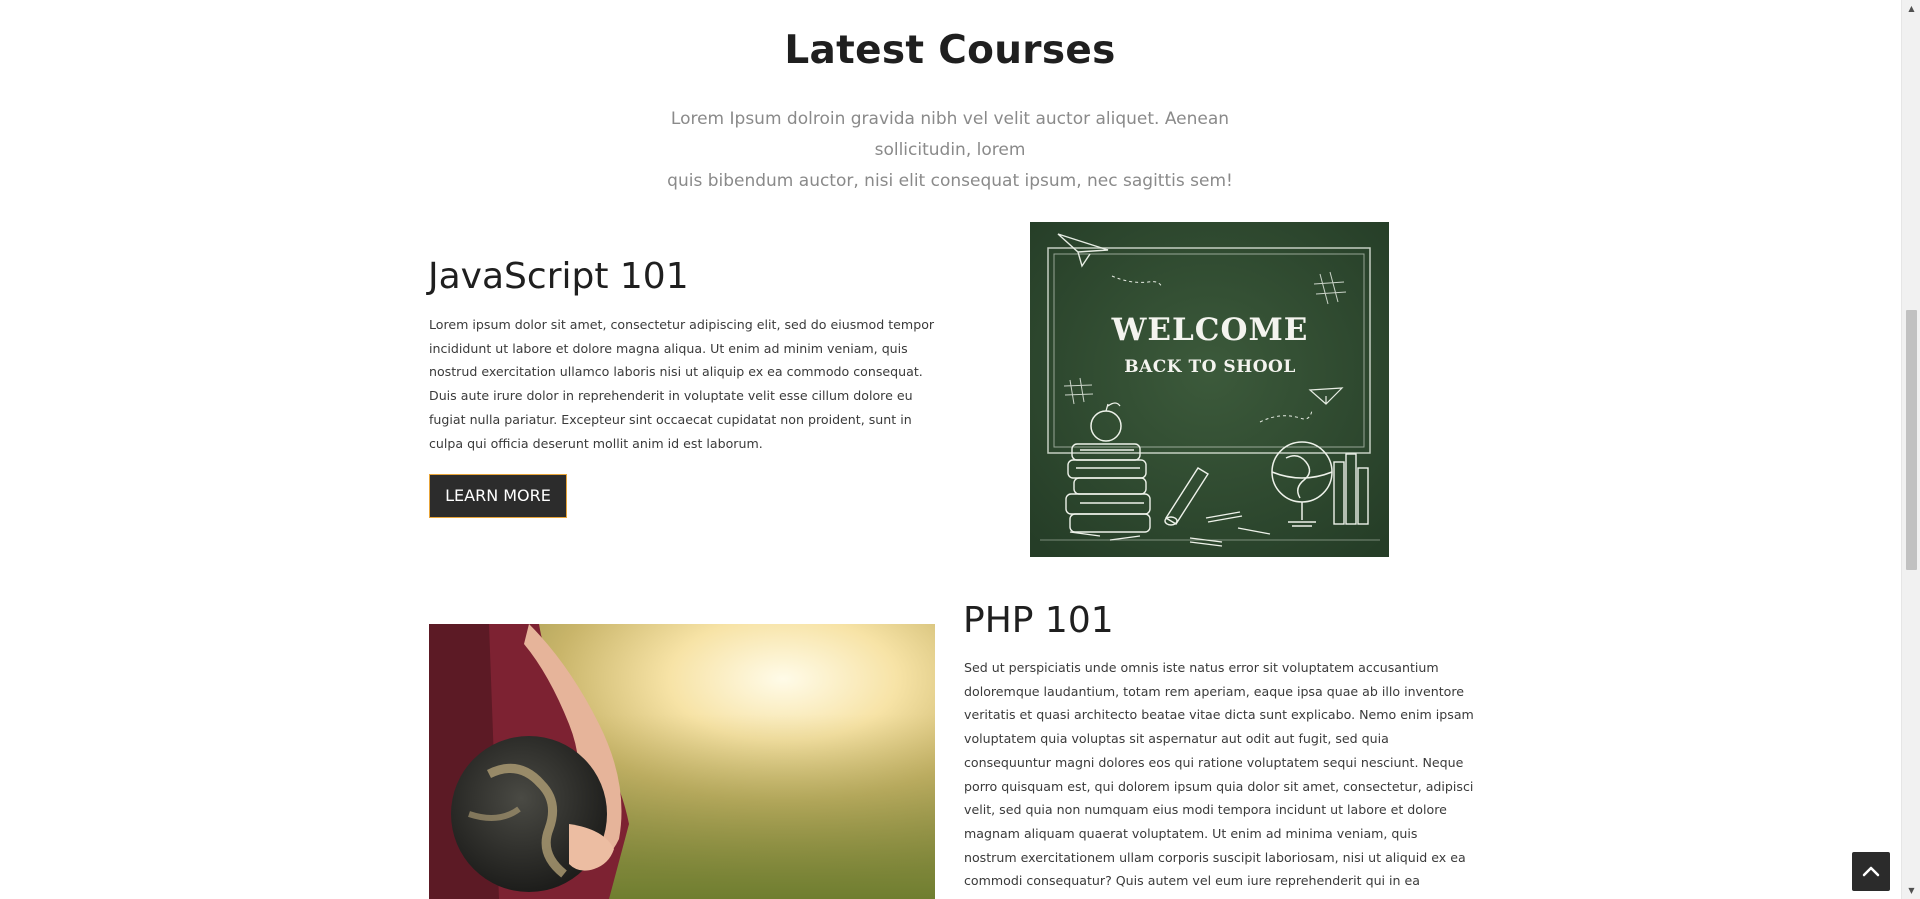 The height and width of the screenshot is (899, 1920). I want to click on vertical-scrollbar: ▲ ▼, so click(1910, 449).